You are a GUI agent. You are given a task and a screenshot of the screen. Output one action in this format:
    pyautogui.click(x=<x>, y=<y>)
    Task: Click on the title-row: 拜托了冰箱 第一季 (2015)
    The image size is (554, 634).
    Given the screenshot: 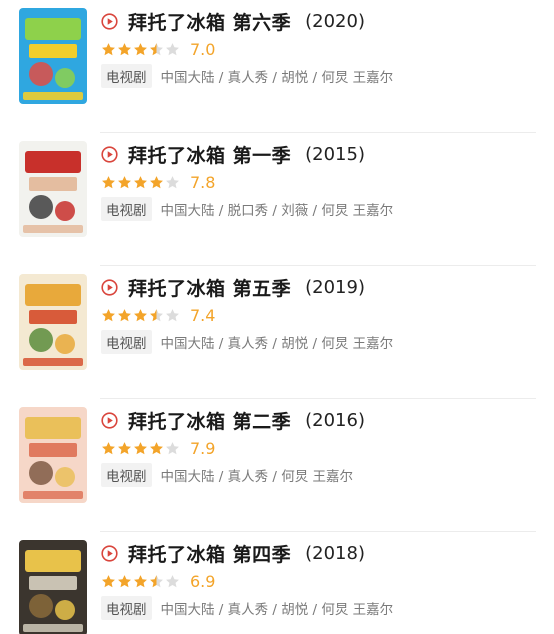 What is the action you would take?
    pyautogui.click(x=233, y=154)
    